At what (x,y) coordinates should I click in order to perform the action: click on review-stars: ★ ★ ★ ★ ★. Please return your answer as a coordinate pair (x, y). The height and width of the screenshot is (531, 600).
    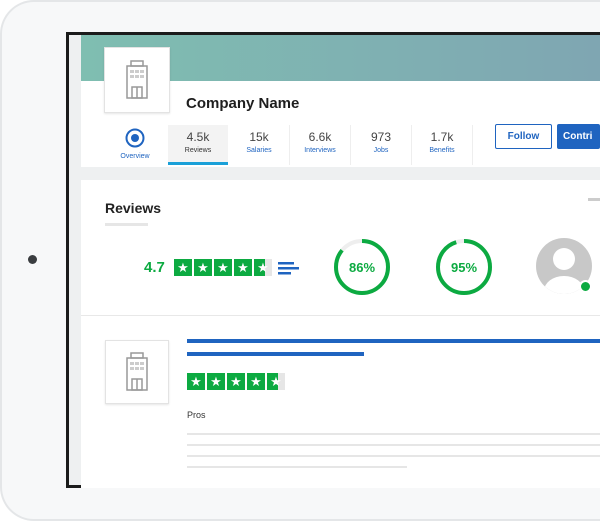
    Looking at the image, I should click on (236, 381).